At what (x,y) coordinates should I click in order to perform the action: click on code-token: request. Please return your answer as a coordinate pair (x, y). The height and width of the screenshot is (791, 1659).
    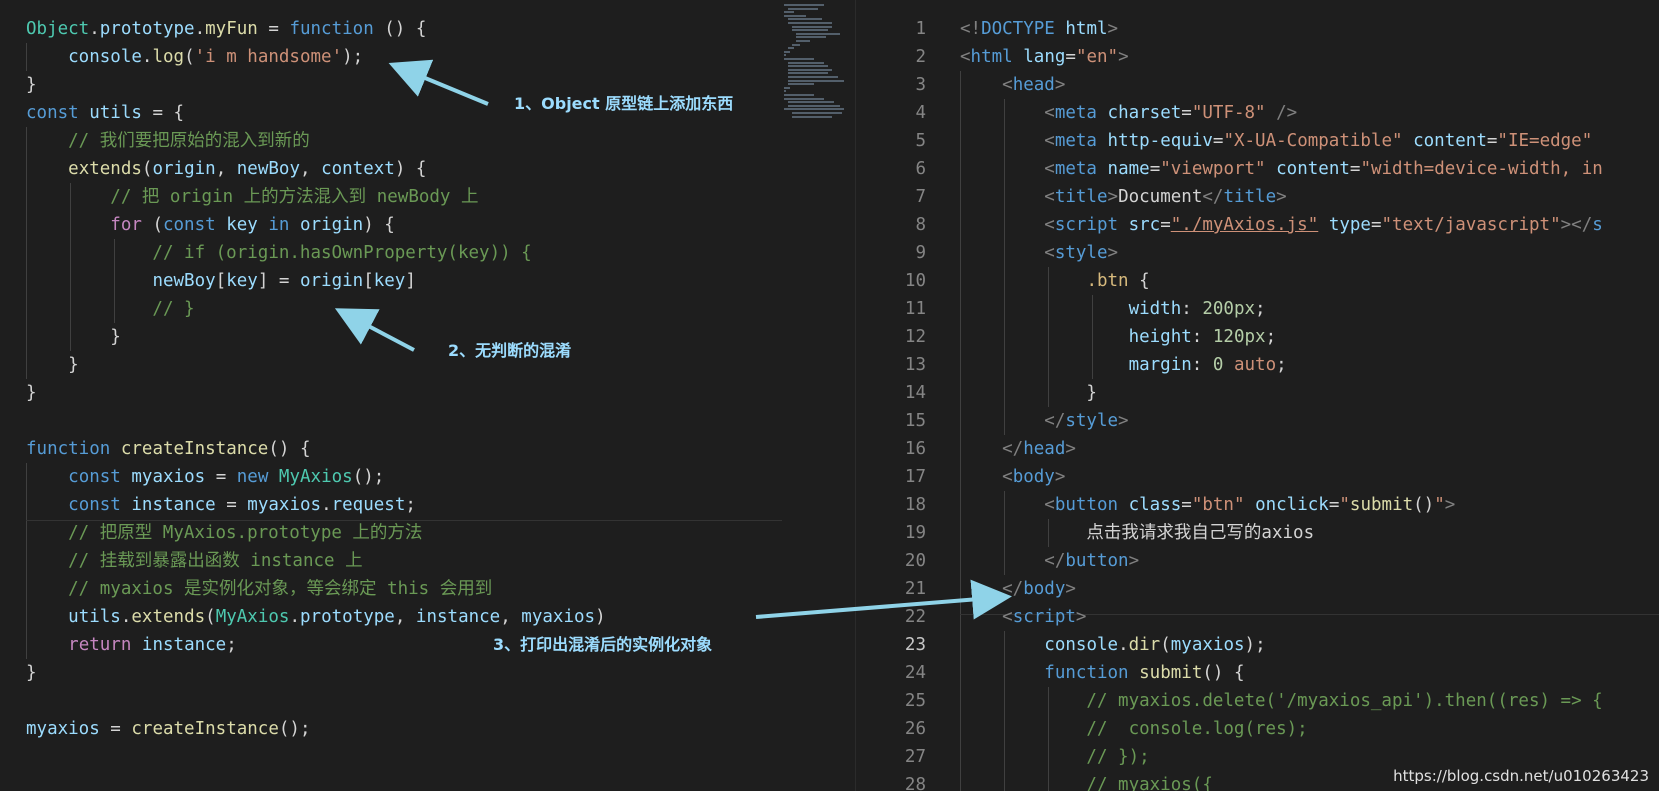
    Looking at the image, I should click on (368, 505).